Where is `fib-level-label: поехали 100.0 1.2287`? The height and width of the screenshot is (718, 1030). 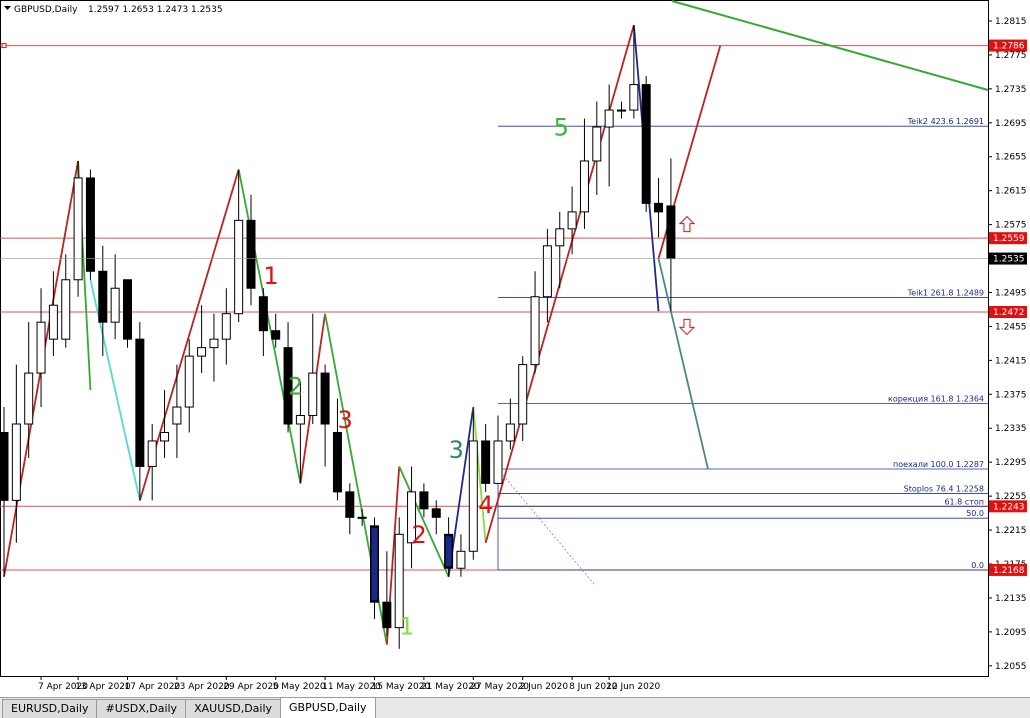
fib-level-label: поехали 100.0 1.2287 is located at coordinates (938, 464).